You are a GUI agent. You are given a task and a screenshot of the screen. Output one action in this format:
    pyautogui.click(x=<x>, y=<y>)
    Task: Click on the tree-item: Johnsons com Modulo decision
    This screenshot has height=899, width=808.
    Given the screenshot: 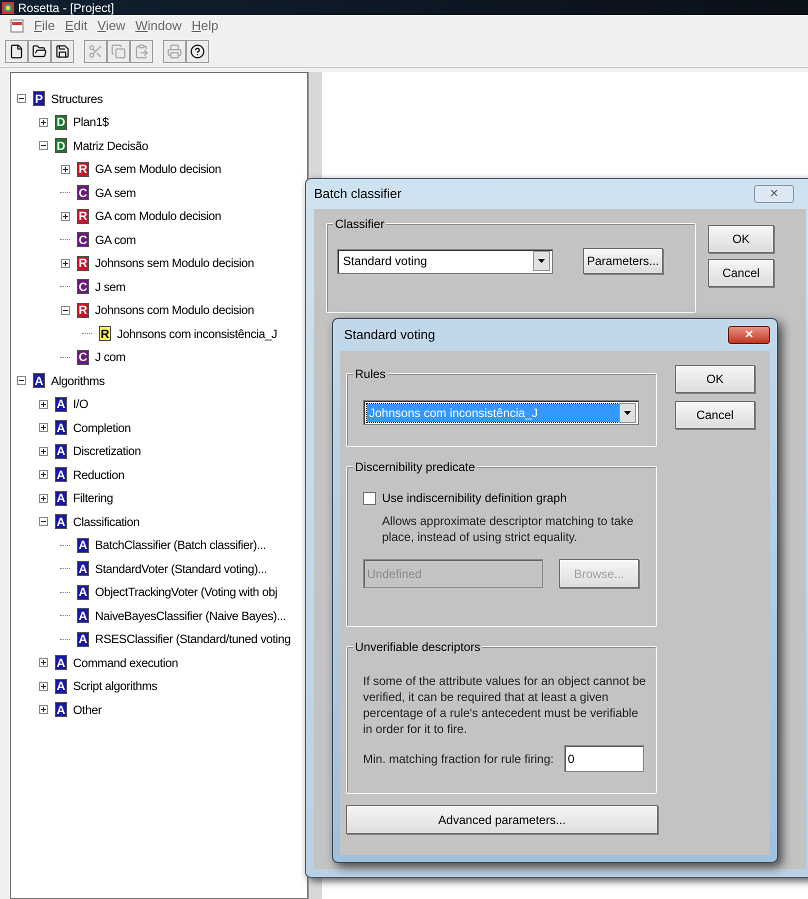 What is the action you would take?
    pyautogui.click(x=174, y=310)
    